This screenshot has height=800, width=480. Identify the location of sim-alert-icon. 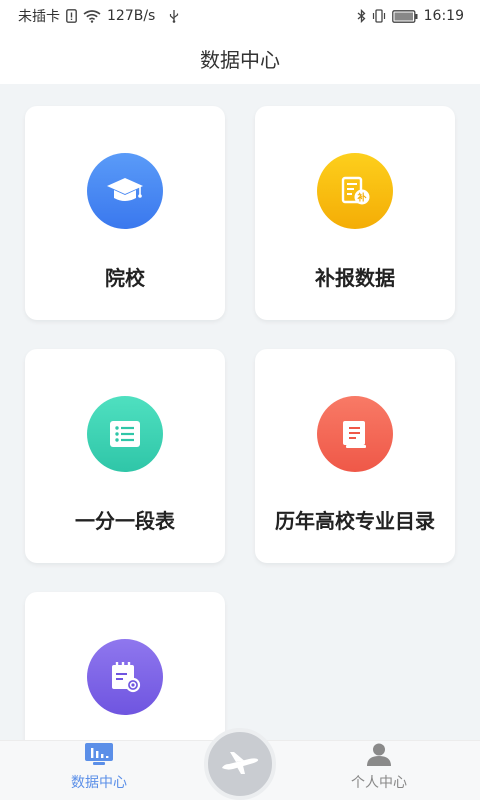
(71, 16).